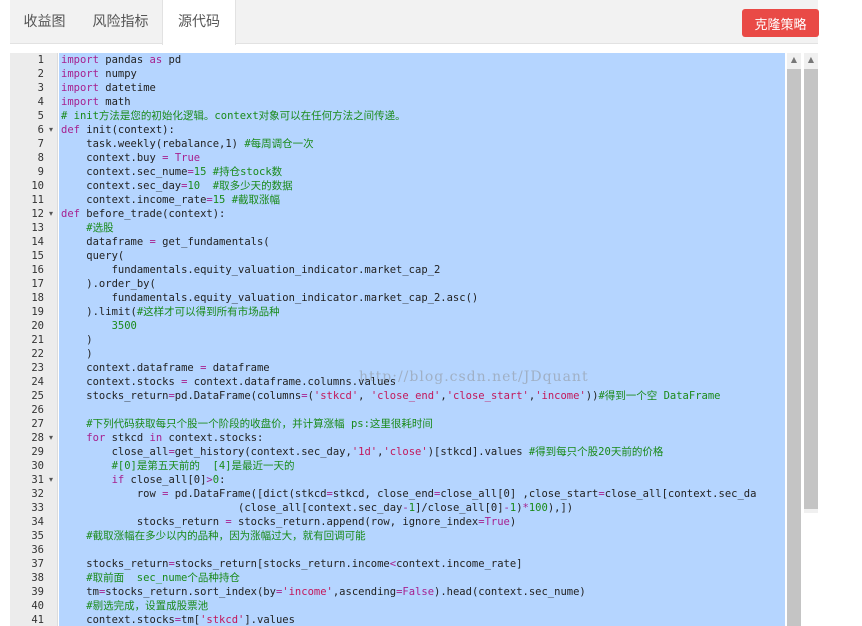  What do you see at coordinates (37, 522) in the screenshot?
I see `line-number: 34` at bounding box center [37, 522].